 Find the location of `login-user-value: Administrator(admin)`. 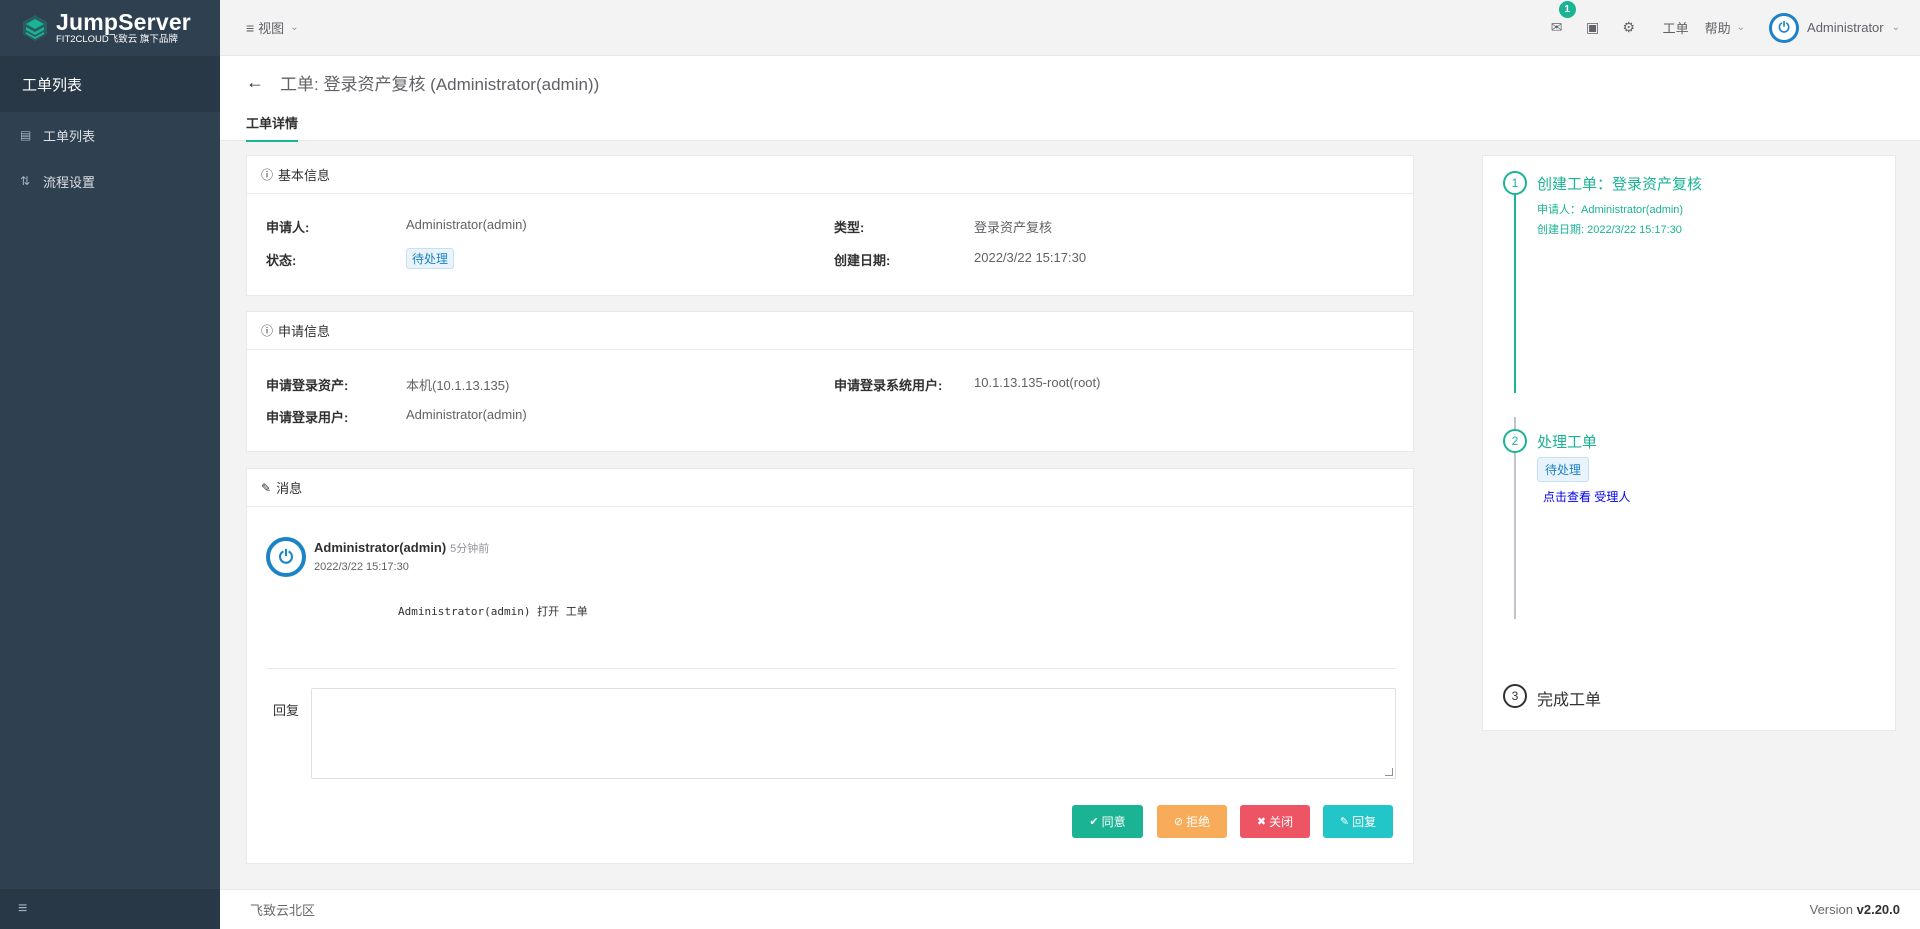

login-user-value: Administrator(admin) is located at coordinates (466, 414).